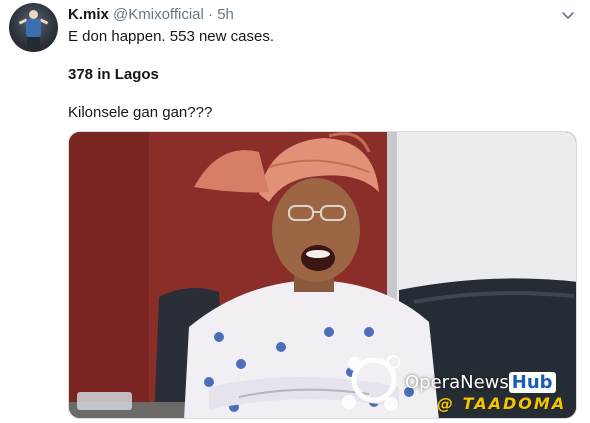 The image size is (590, 423). Describe the element at coordinates (502, 403) in the screenshot. I see `watermark-credit: @ TAADOMA` at that location.